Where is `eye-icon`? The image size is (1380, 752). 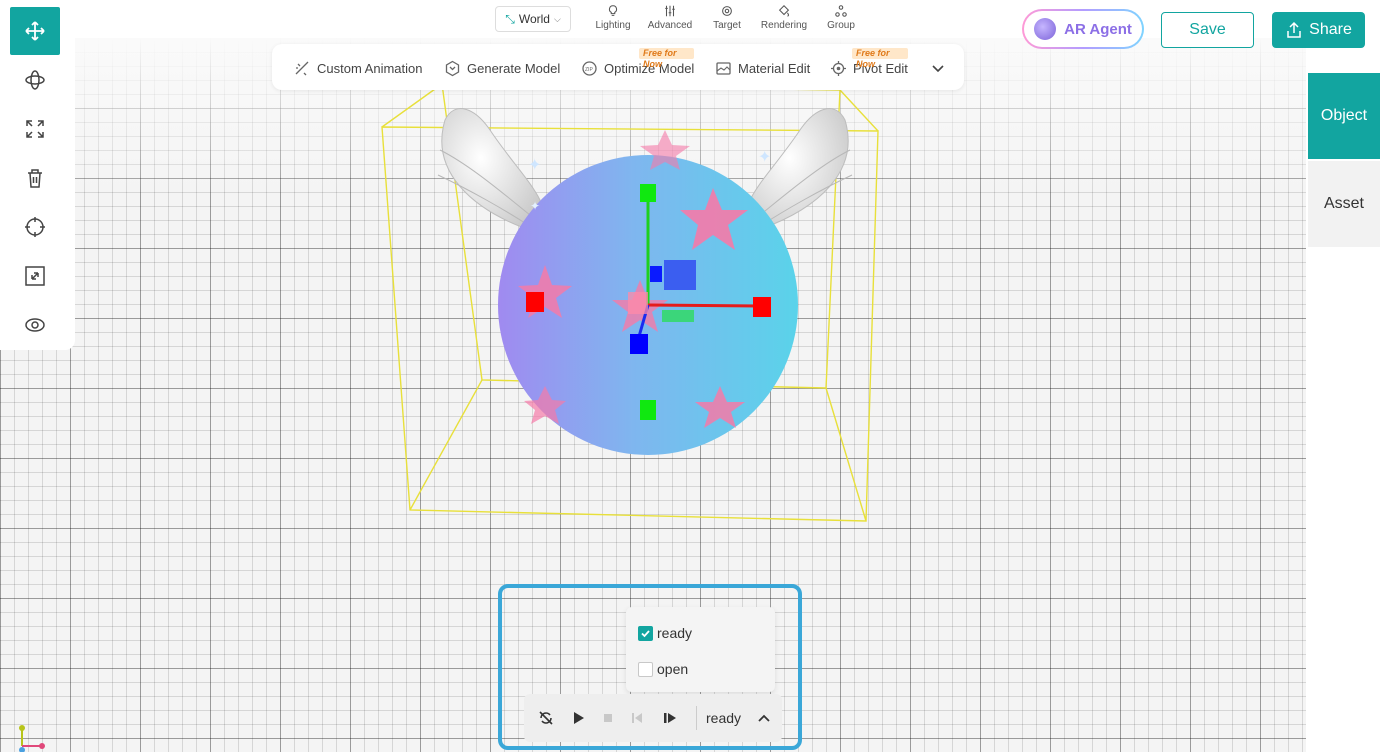 eye-icon is located at coordinates (35, 325).